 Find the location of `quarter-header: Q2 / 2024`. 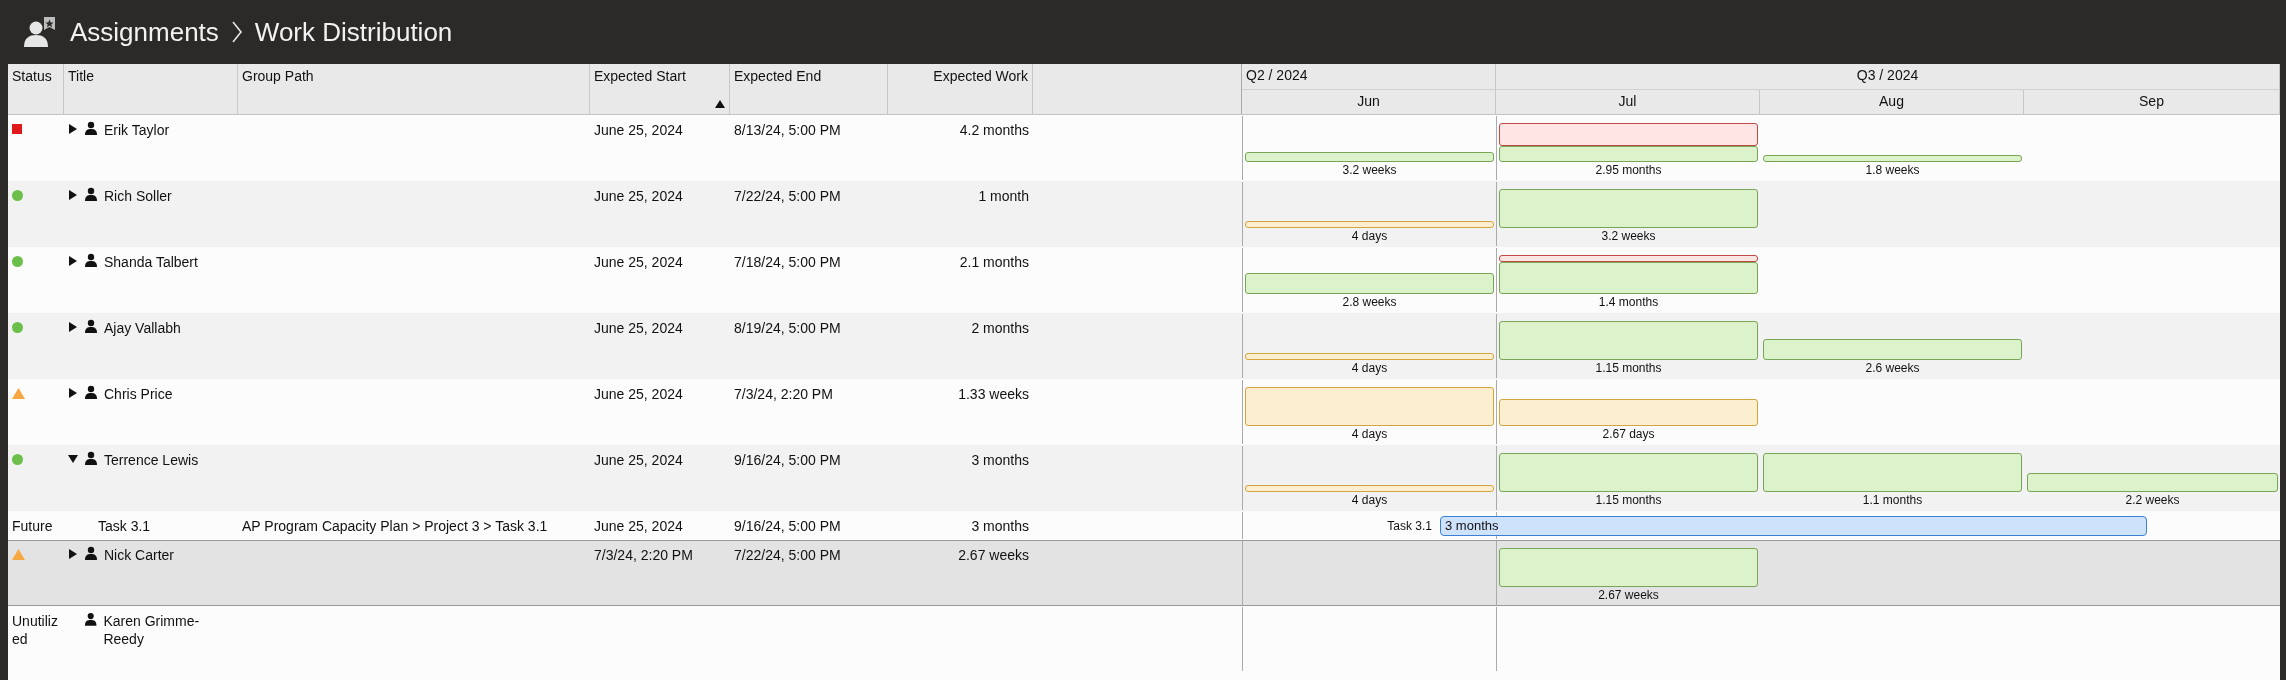

quarter-header: Q2 / 2024 is located at coordinates (1369, 77).